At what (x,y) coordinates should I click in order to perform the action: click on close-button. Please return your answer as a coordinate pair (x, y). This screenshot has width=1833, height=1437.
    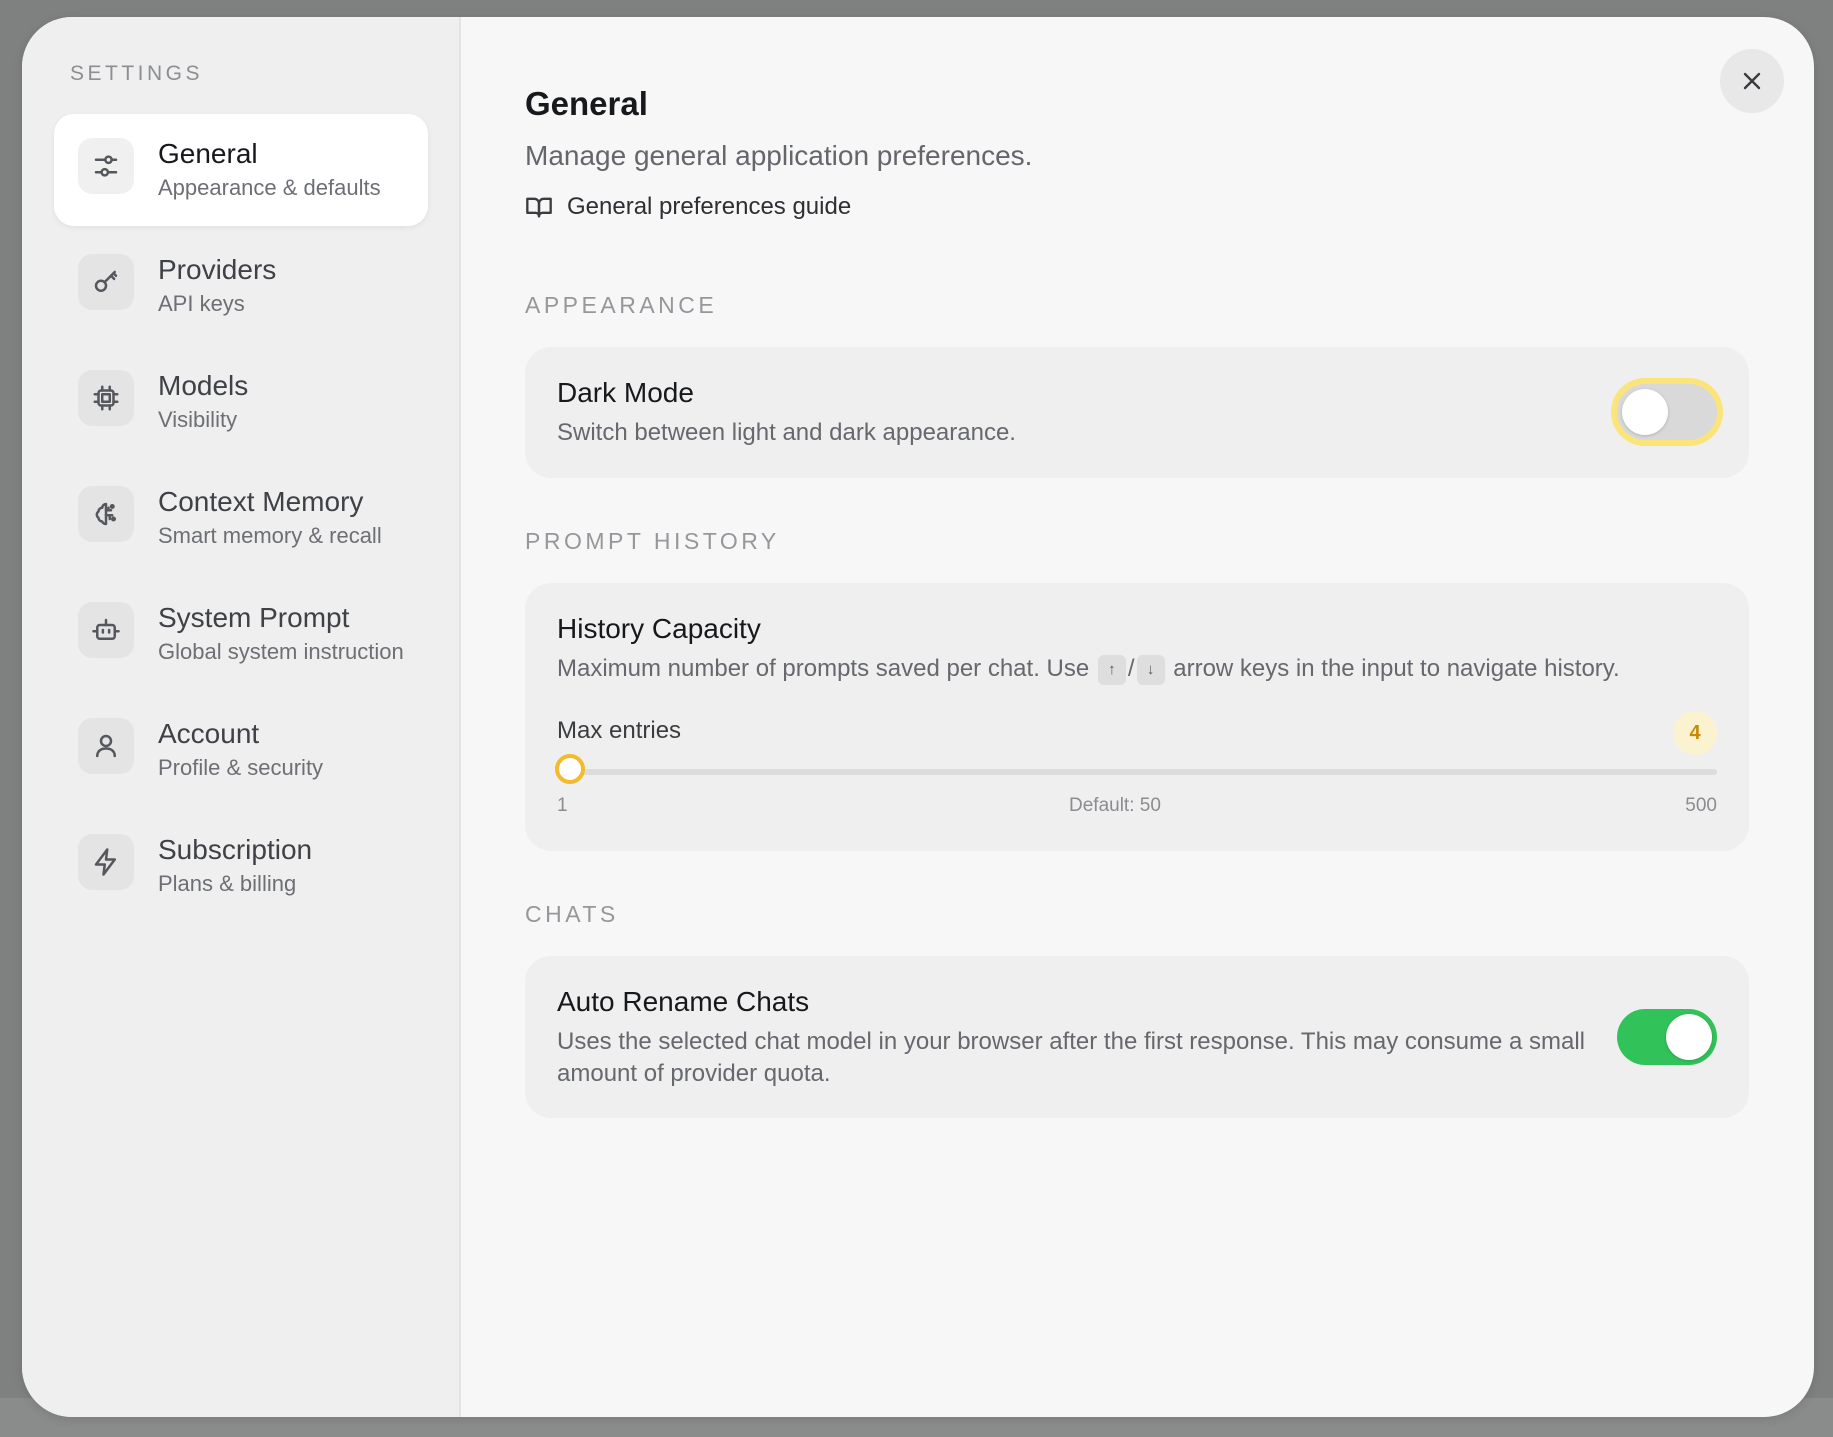
    Looking at the image, I should click on (1752, 81).